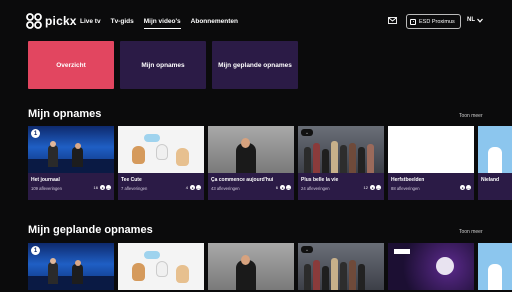 The width and height of the screenshot is (512, 292). What do you see at coordinates (122, 23) in the screenshot?
I see `nav-tv-gids: Tv-gids` at bounding box center [122, 23].